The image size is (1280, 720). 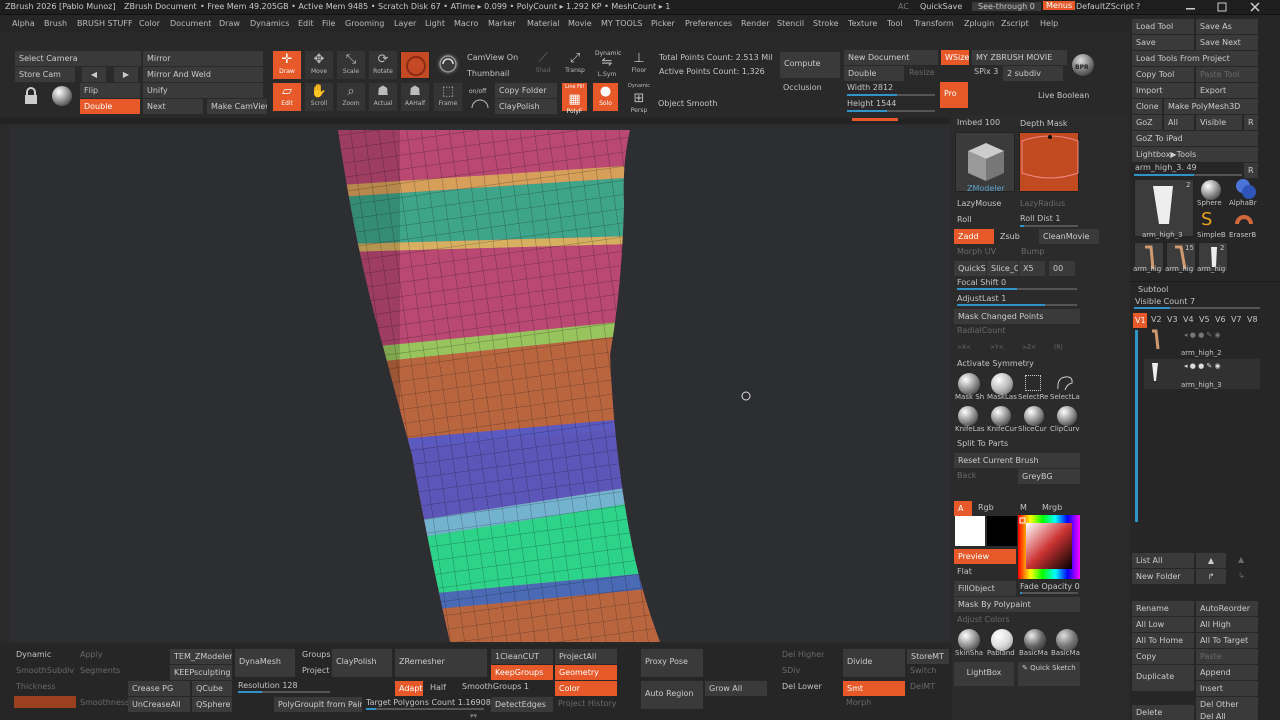 What do you see at coordinates (1163, 560) in the screenshot?
I see `list-all-button: List All` at bounding box center [1163, 560].